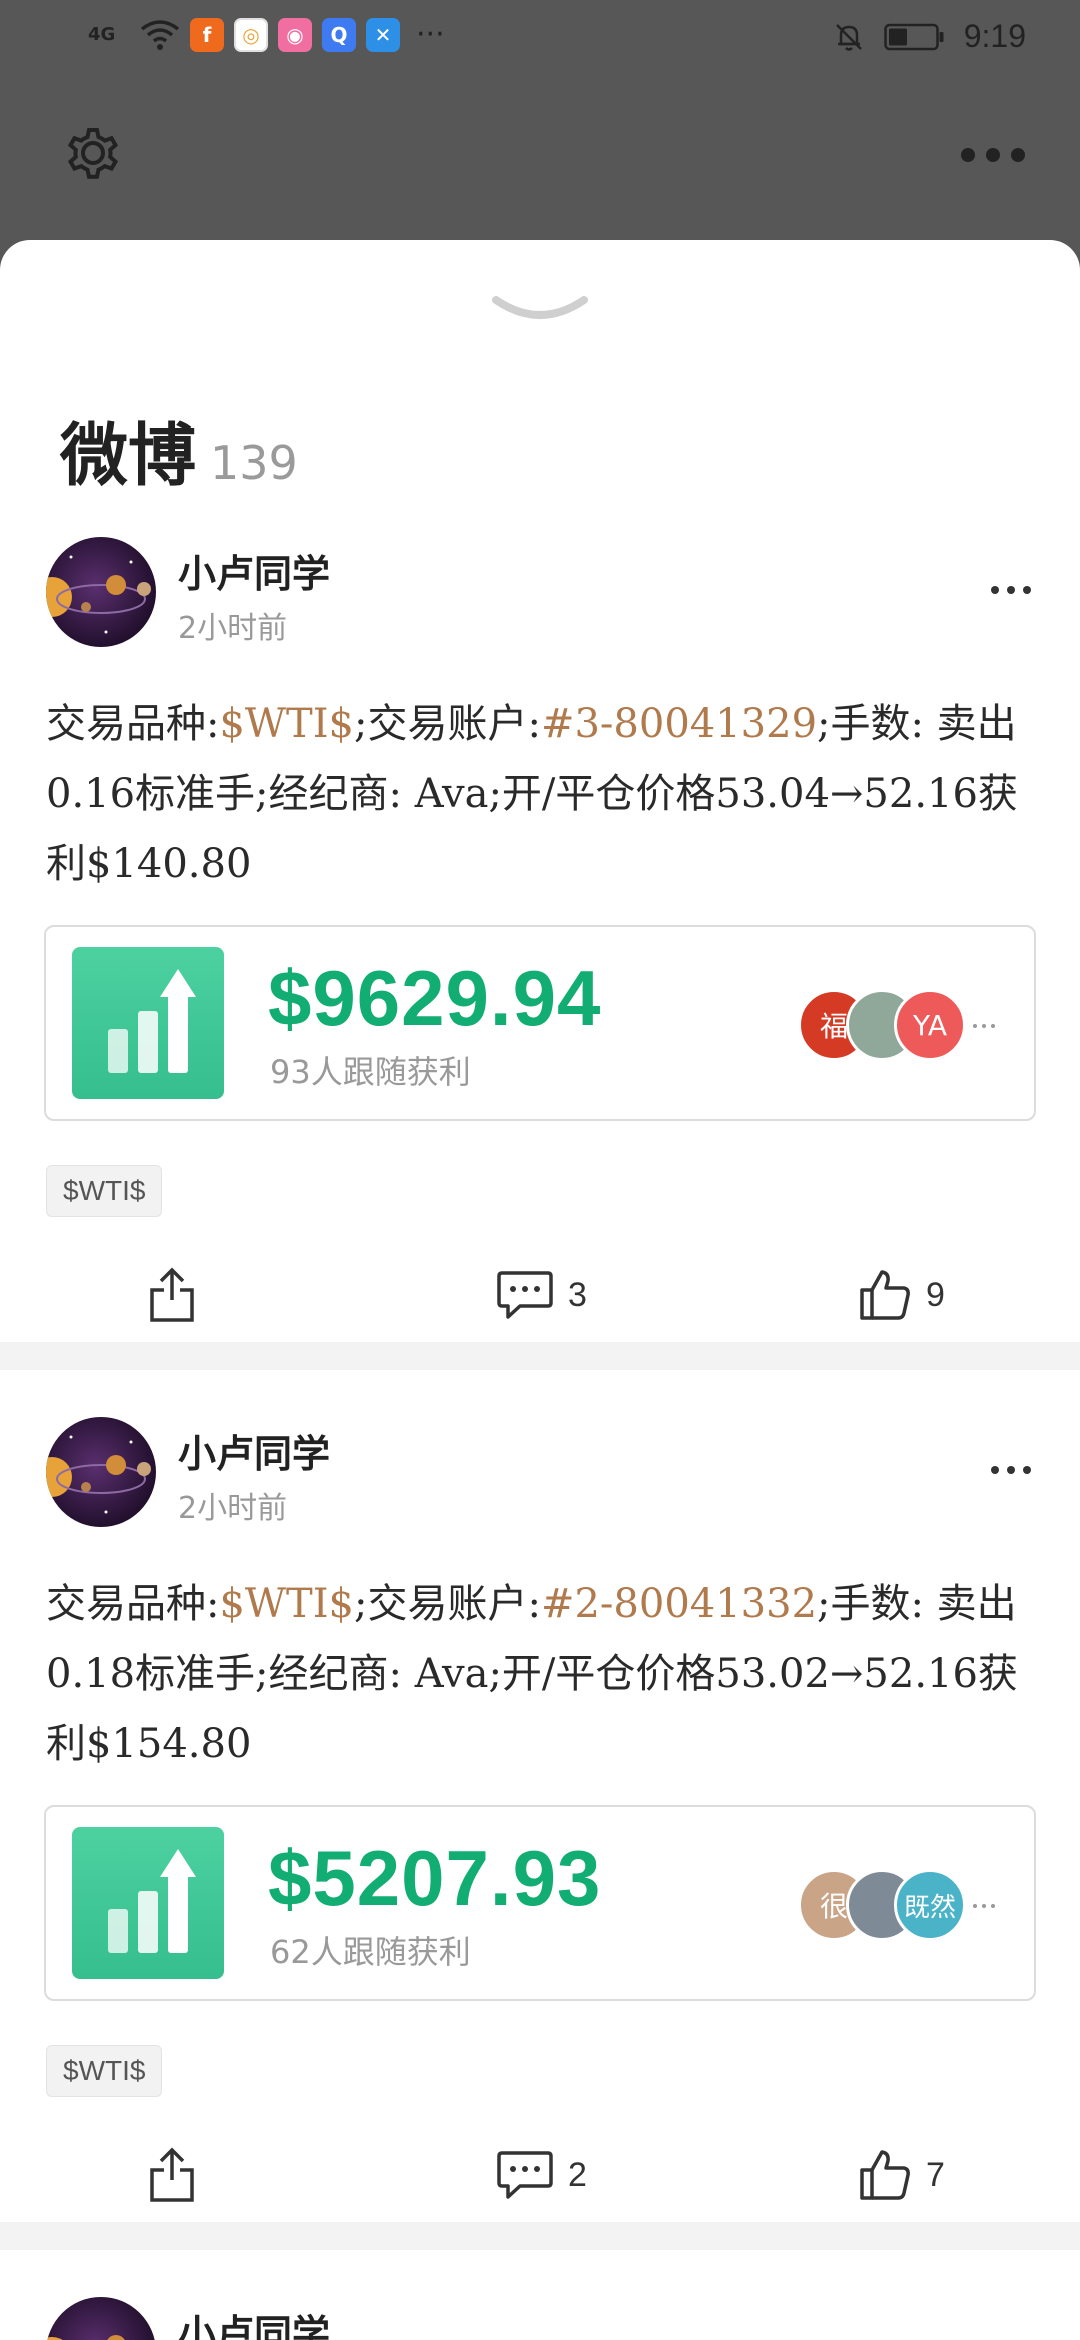 The width and height of the screenshot is (1080, 2340). Describe the element at coordinates (430, 34) in the screenshot. I see `more-notifications: ···` at that location.